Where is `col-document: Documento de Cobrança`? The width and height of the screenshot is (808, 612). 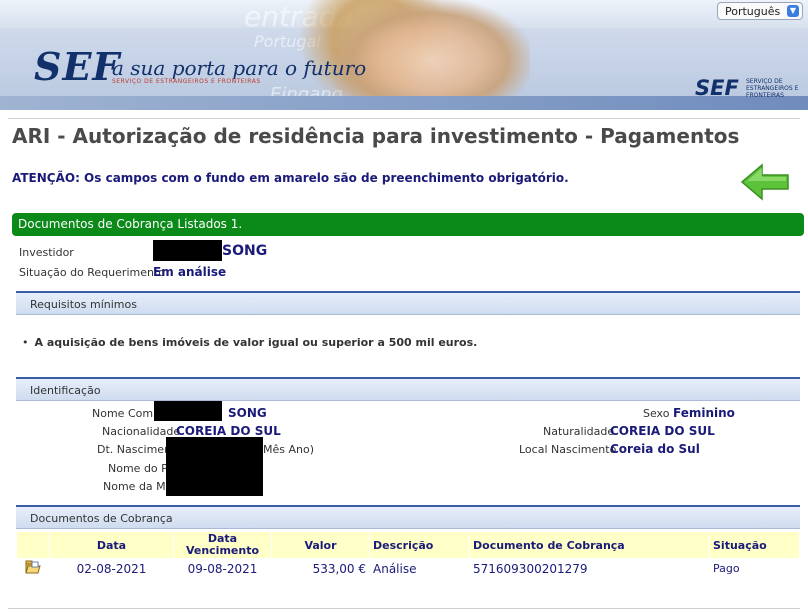
col-document: Documento de Cobrança is located at coordinates (589, 545).